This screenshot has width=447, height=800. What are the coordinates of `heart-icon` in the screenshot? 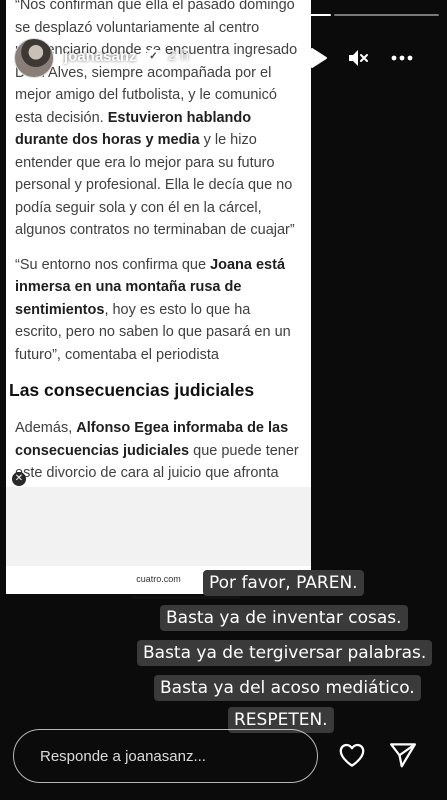 It's located at (352, 755).